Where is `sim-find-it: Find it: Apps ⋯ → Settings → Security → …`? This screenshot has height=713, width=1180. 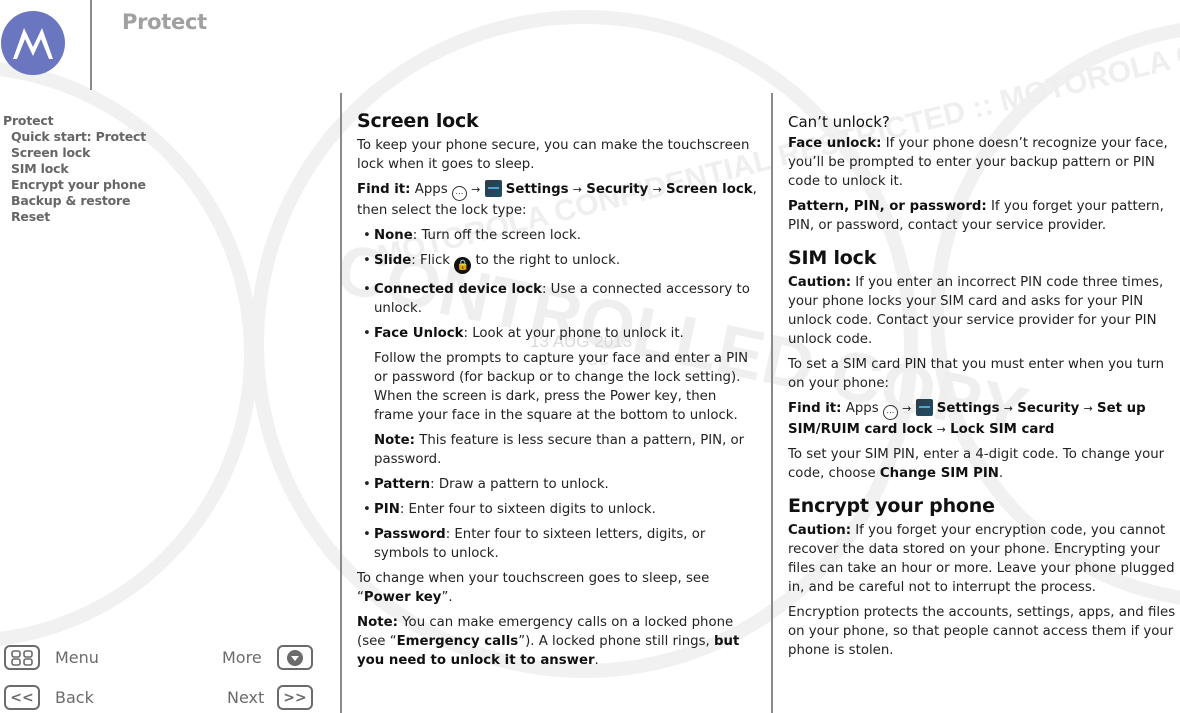
sim-find-it: Find it: Apps ⋯ → Settings → Security → … is located at coordinates (984, 419).